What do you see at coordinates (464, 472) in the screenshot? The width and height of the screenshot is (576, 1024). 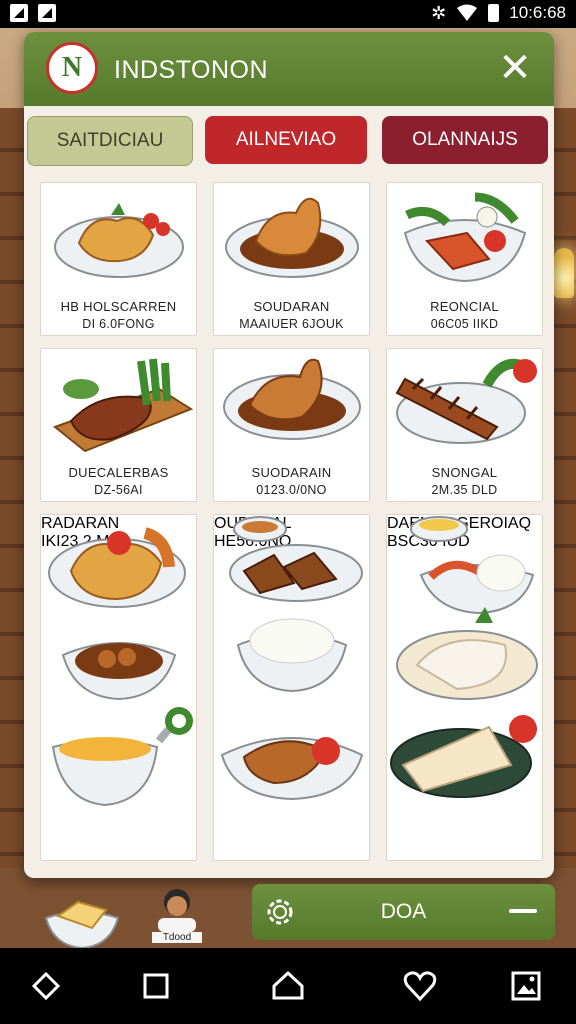 I see `dish-name: SNONGAL` at bounding box center [464, 472].